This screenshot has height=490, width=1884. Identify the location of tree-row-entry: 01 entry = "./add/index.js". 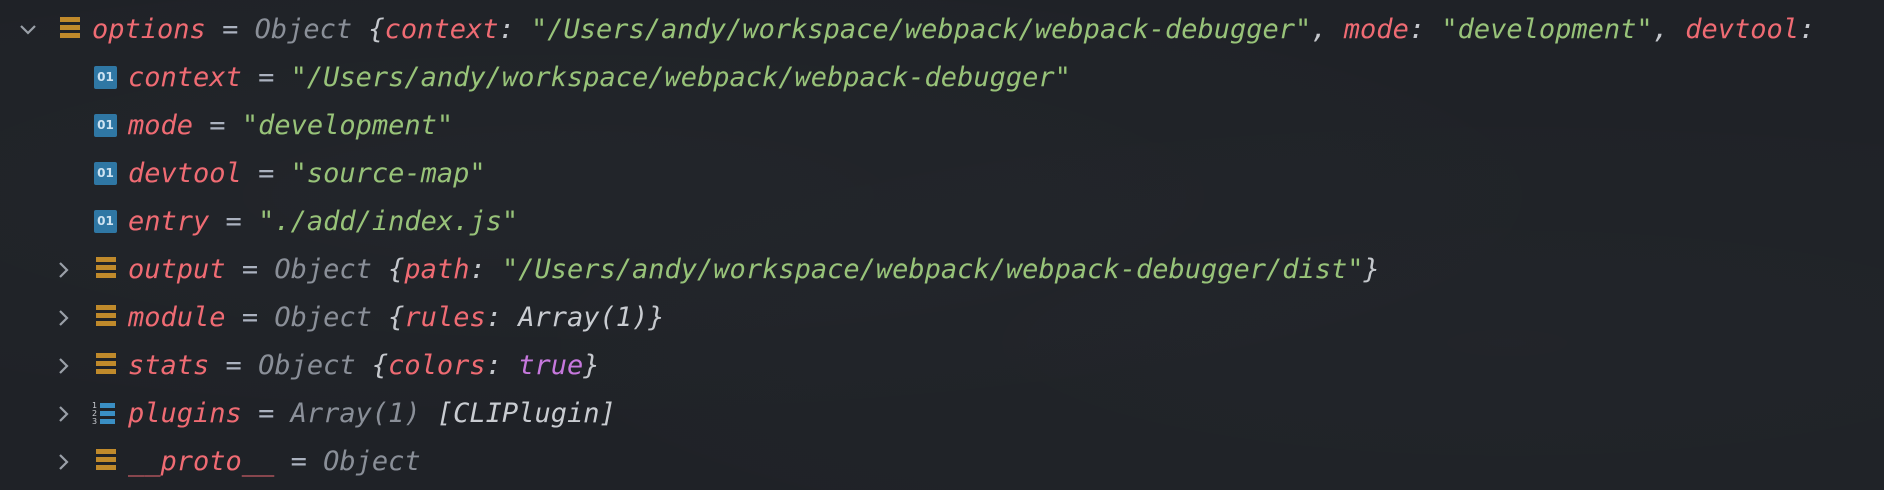
(942, 222).